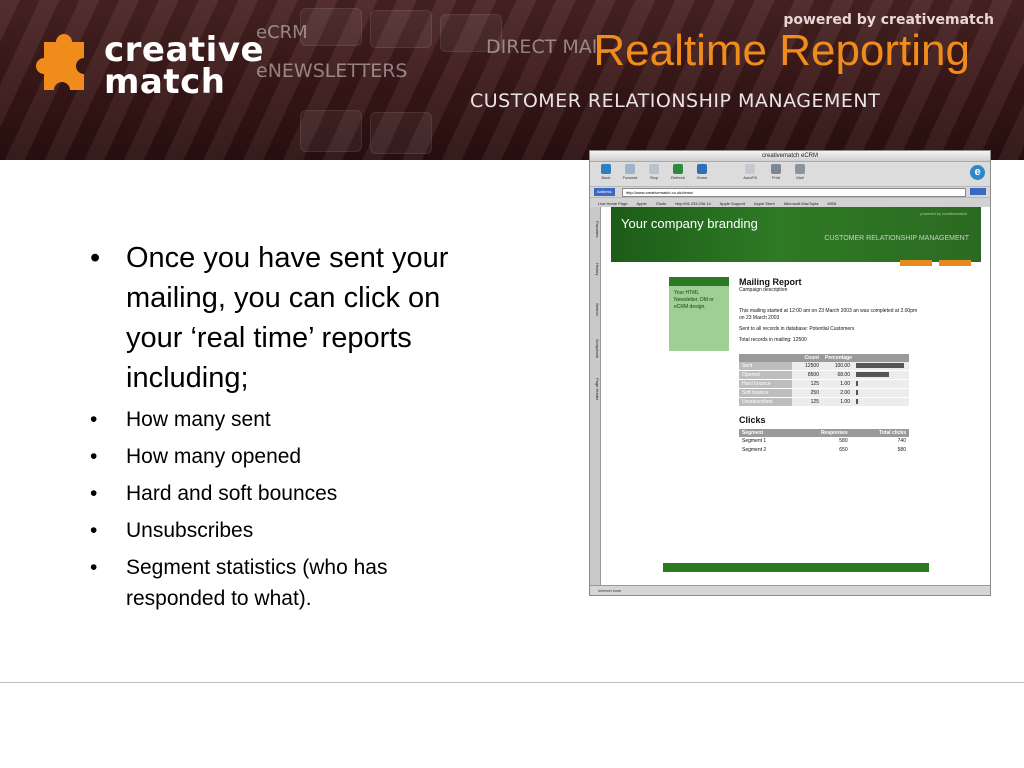  I want to click on link-item: Live Home Page, so click(613, 203).